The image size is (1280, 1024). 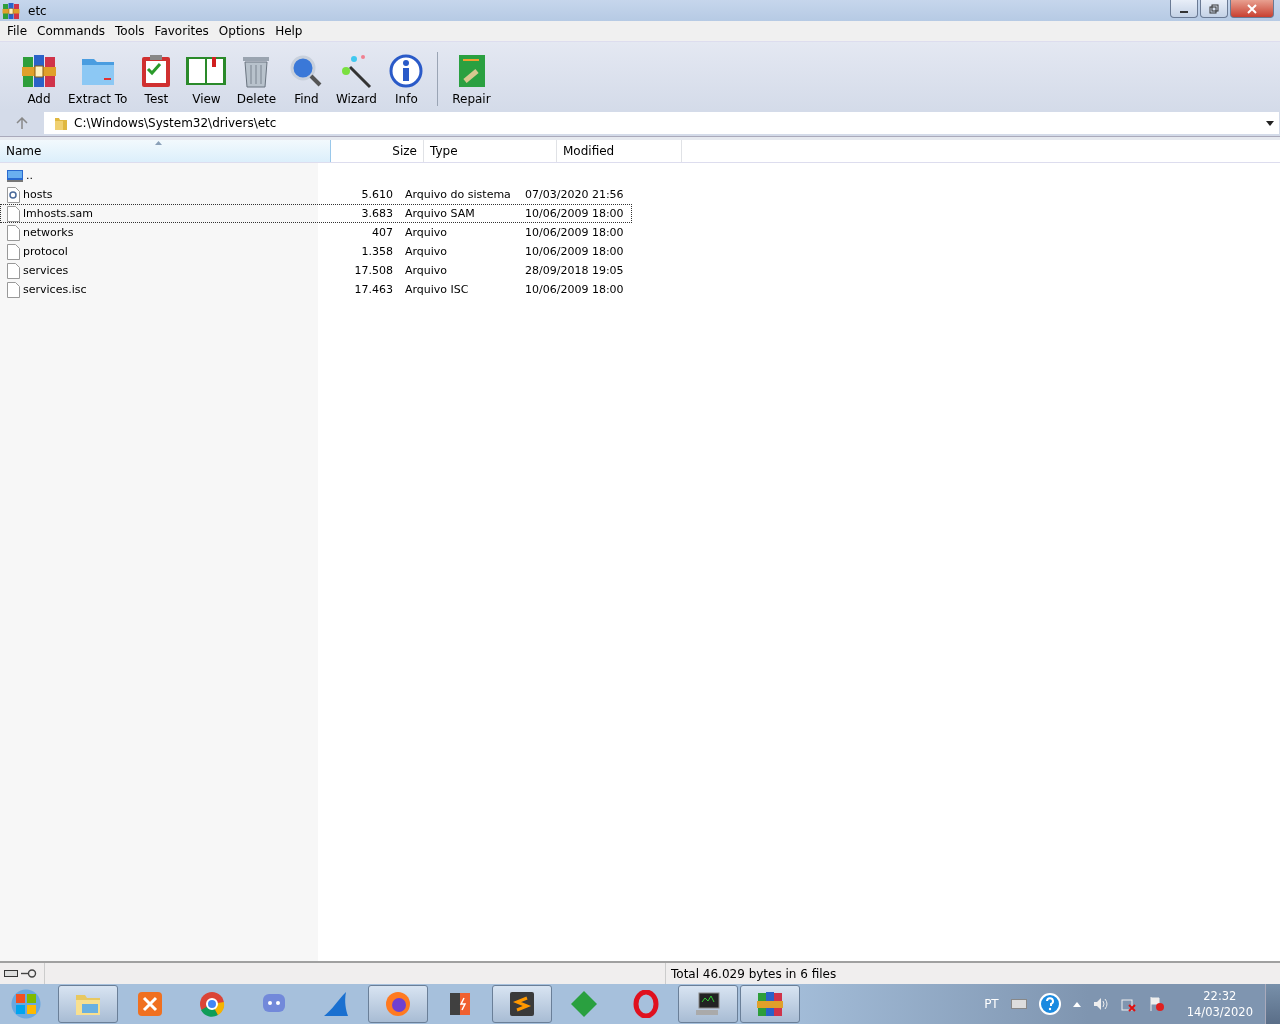 I want to click on file-modified: 28/09/2018 19:05, so click(x=574, y=270).